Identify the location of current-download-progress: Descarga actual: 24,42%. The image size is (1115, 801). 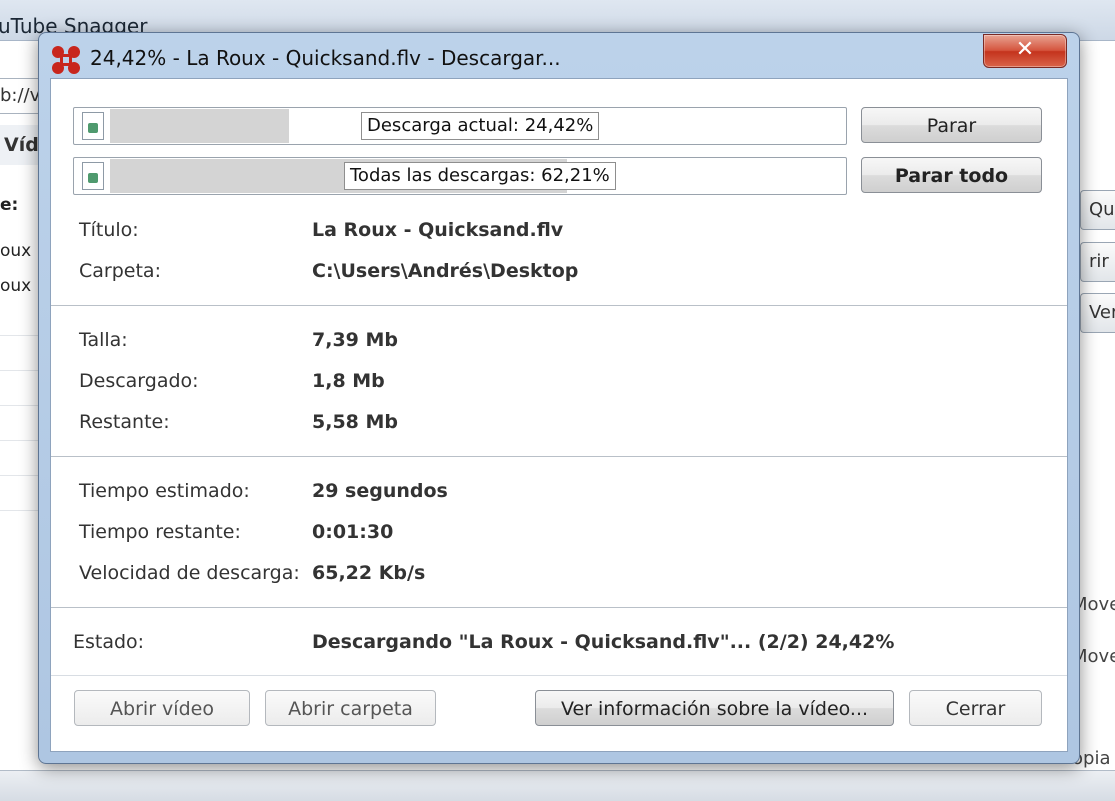
(460, 126).